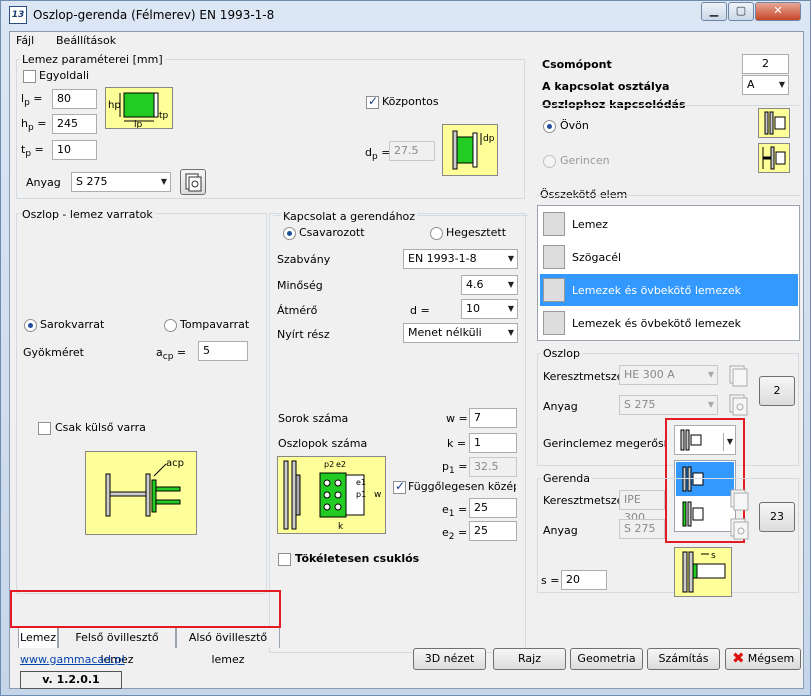 The image size is (811, 696). Describe the element at coordinates (399, 486) in the screenshot. I see `vcenter-checkbox` at that location.